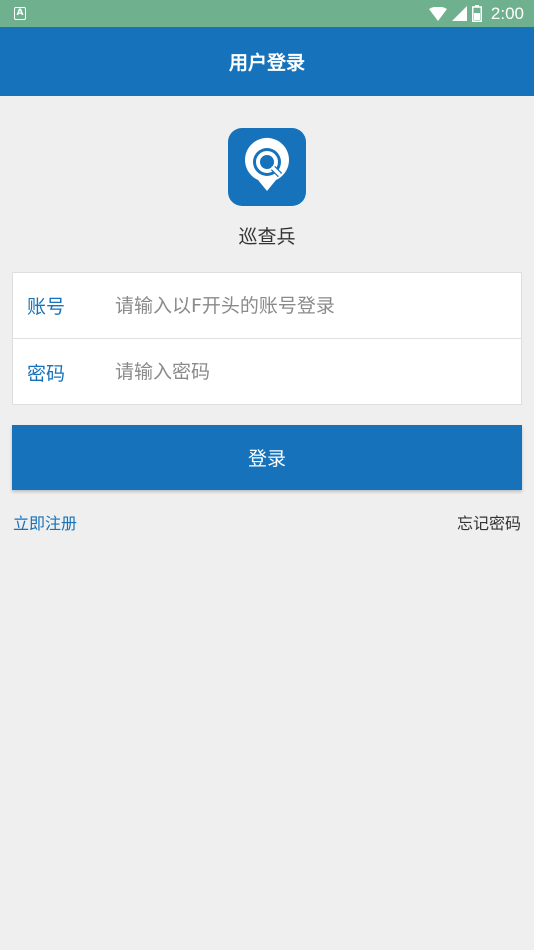 The width and height of the screenshot is (534, 950). Describe the element at coordinates (507, 13) in the screenshot. I see `status-time: 2:00` at that location.